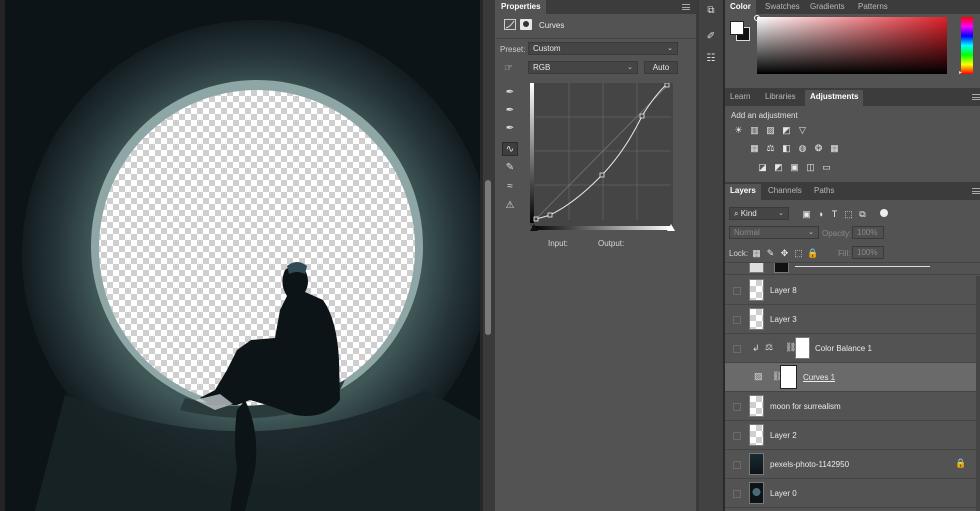  Describe the element at coordinates (526, 24) in the screenshot. I see `mask-icon` at that location.